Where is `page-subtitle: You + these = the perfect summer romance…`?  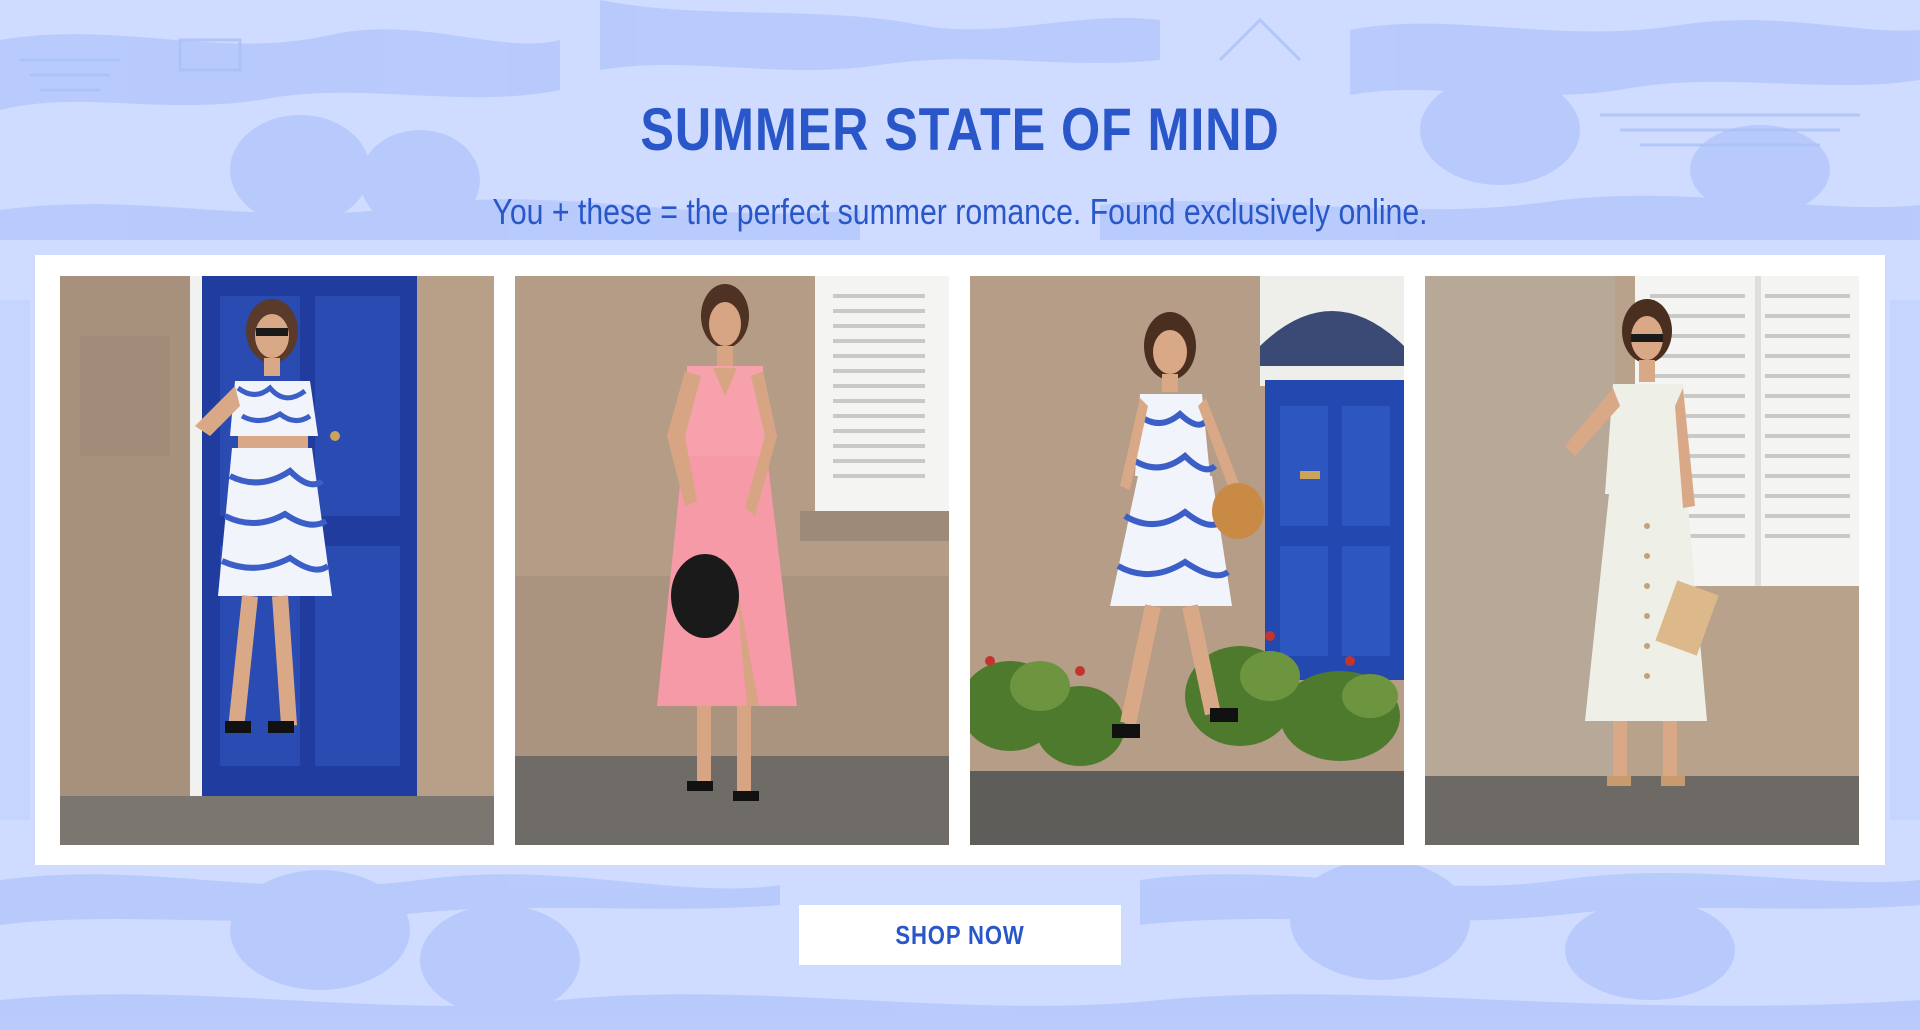 page-subtitle: You + these = the perfect summer romance… is located at coordinates (960, 211).